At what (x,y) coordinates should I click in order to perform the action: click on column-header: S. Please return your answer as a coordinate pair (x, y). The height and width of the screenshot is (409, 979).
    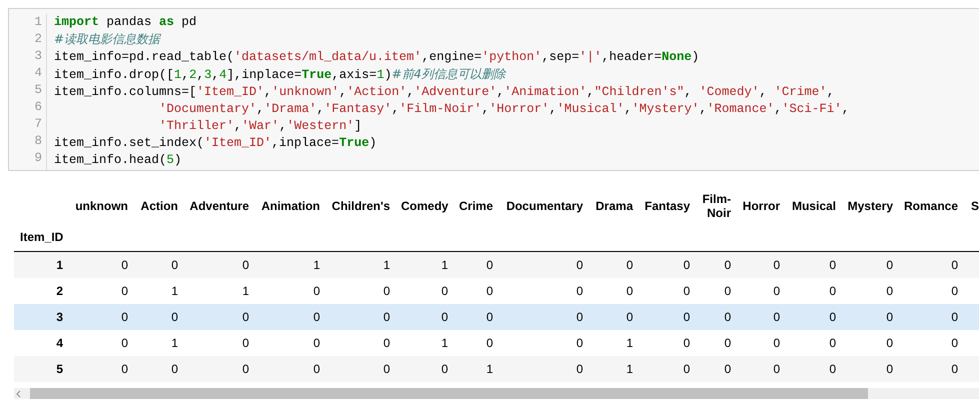
    Looking at the image, I should click on (975, 206).